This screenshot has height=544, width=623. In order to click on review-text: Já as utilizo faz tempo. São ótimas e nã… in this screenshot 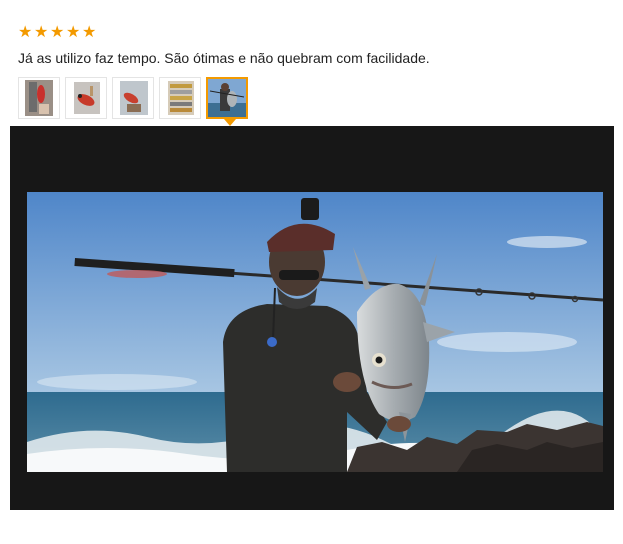, I will do `click(224, 58)`.